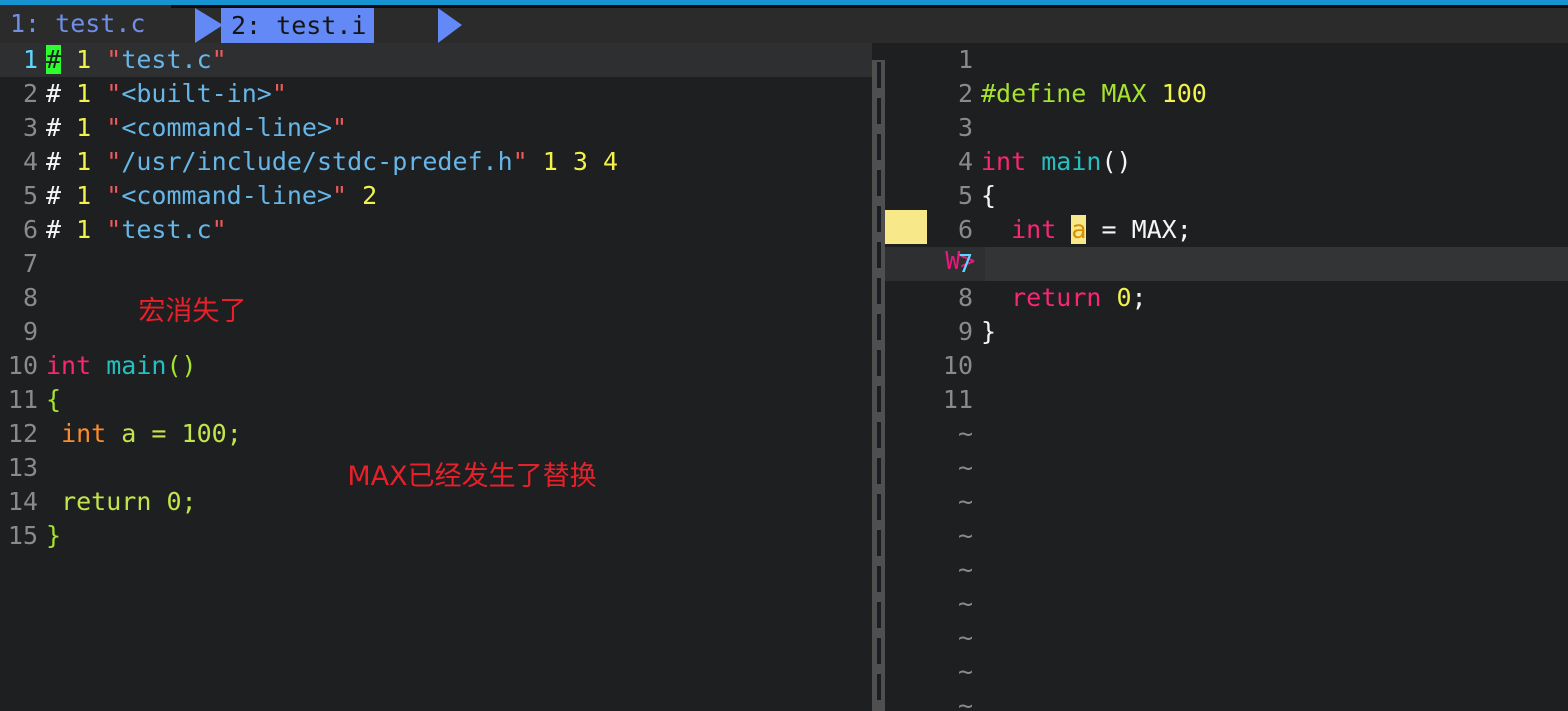  I want to click on line-content: # 1 "<command-line>" 2, so click(211, 195).